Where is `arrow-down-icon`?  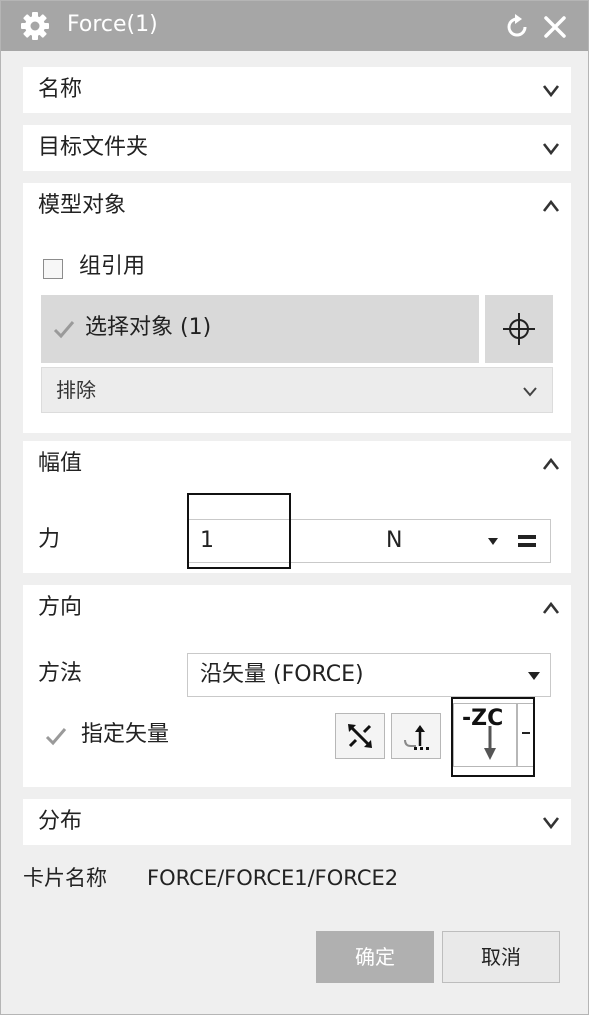
arrow-down-icon is located at coordinates (490, 743).